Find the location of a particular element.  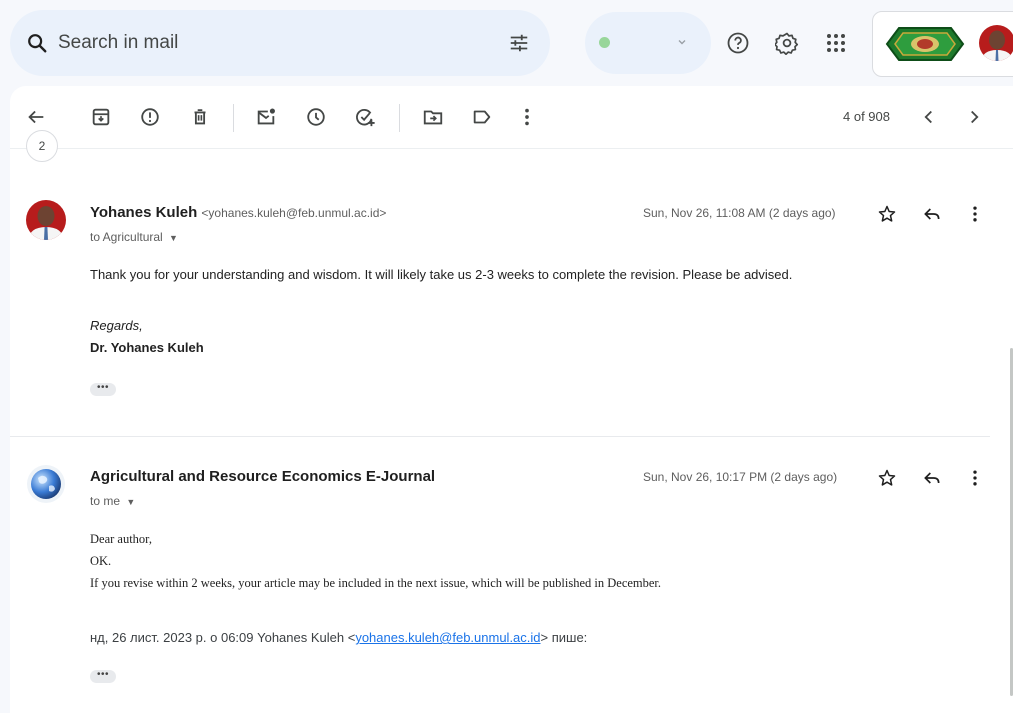

back-arrow-icon is located at coordinates (36, 117).